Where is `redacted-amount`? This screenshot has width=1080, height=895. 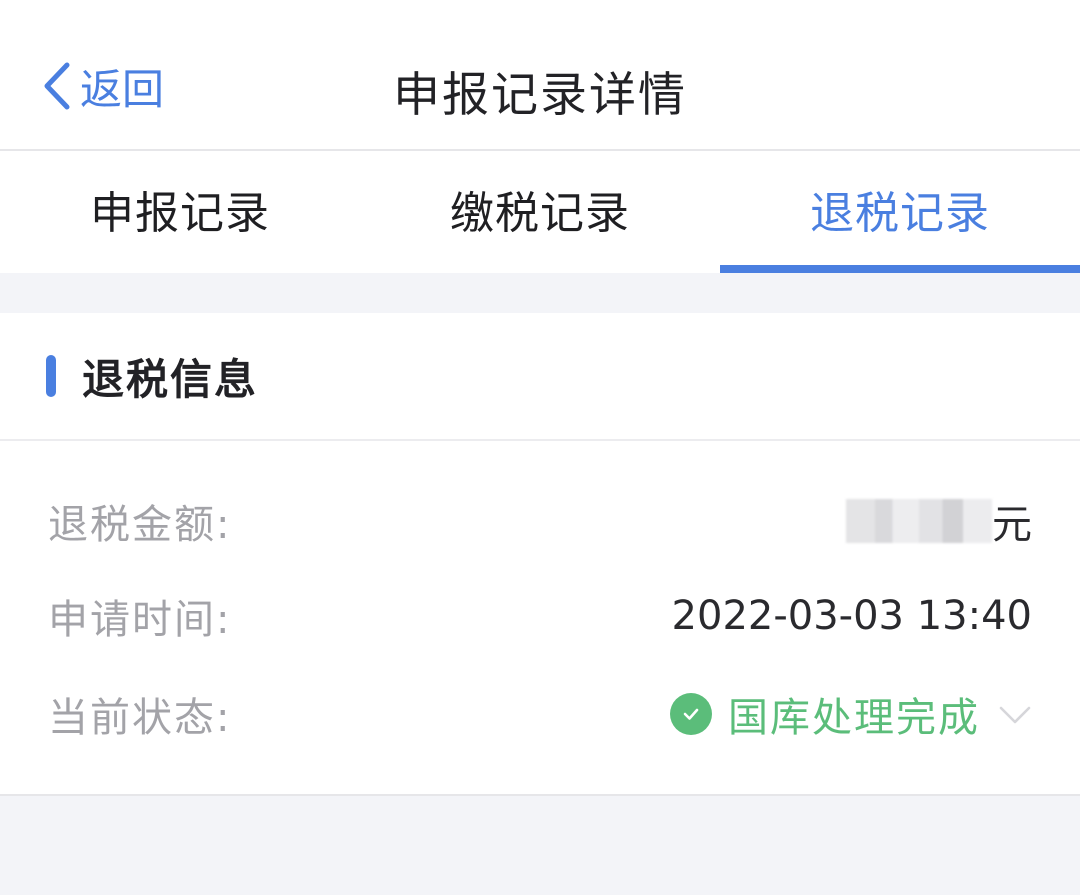 redacted-amount is located at coordinates (919, 521).